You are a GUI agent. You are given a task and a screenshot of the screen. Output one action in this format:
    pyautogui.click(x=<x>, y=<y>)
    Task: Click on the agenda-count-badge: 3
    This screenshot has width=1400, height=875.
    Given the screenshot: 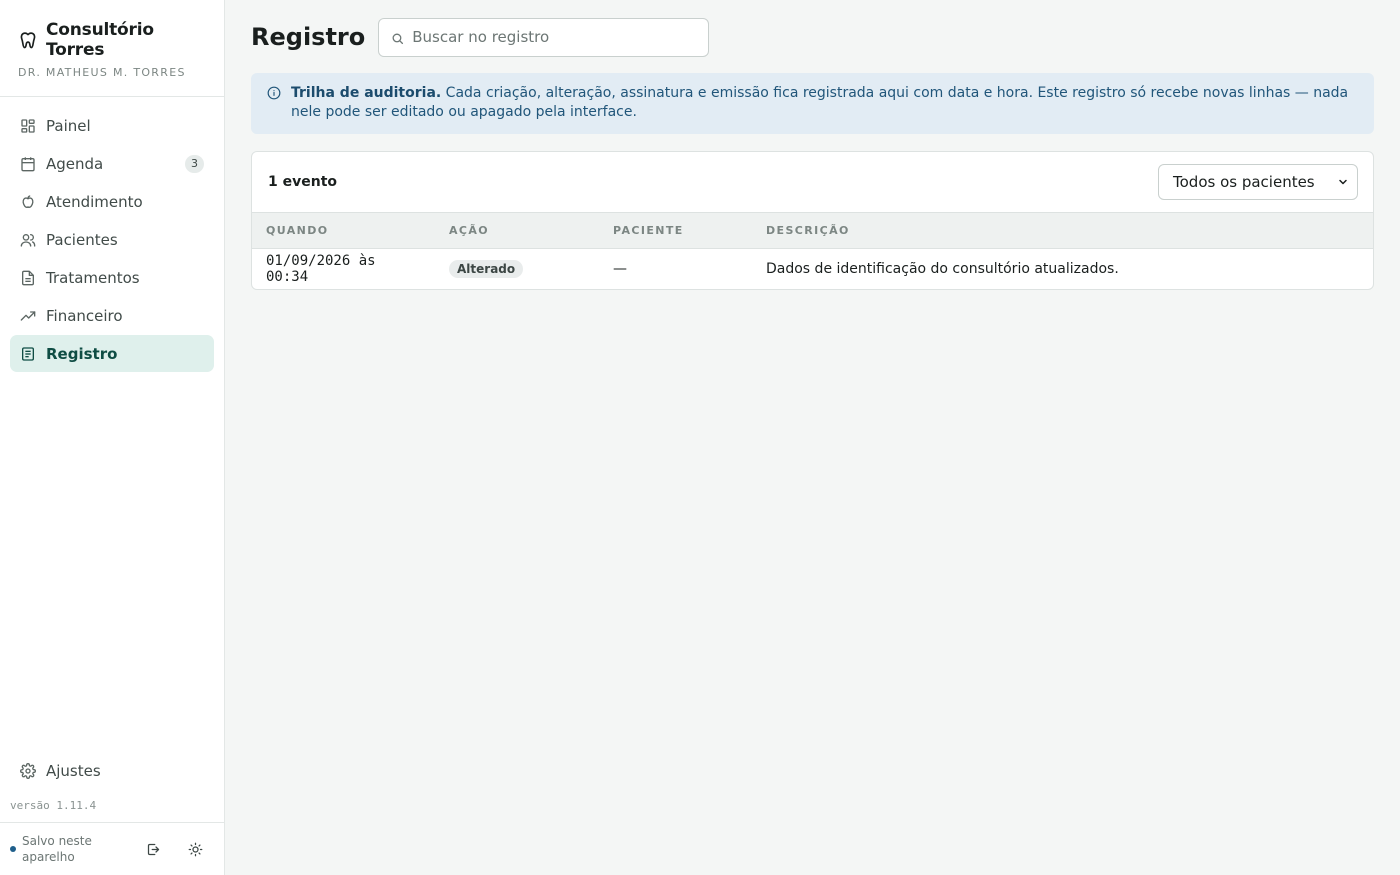 What is the action you would take?
    pyautogui.click(x=194, y=164)
    